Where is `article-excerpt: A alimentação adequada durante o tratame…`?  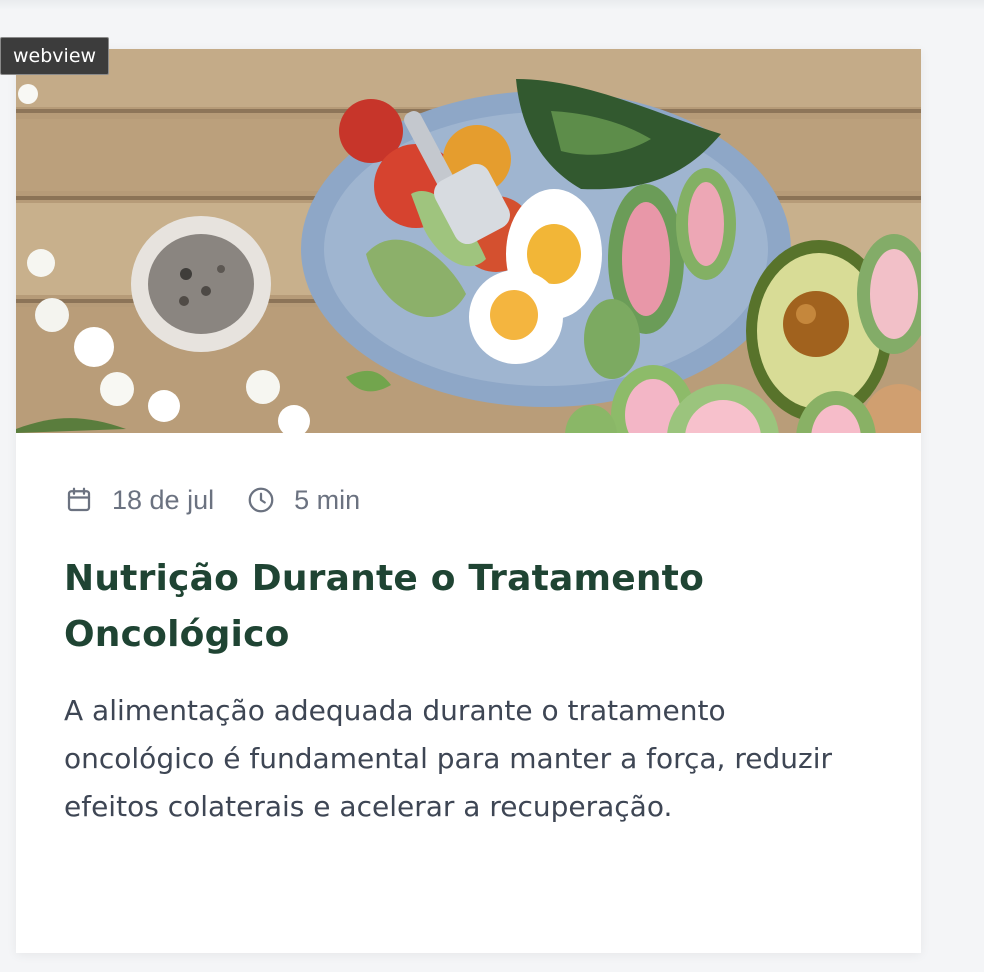 article-excerpt: A alimentação adequada durante o tratame… is located at coordinates (448, 758).